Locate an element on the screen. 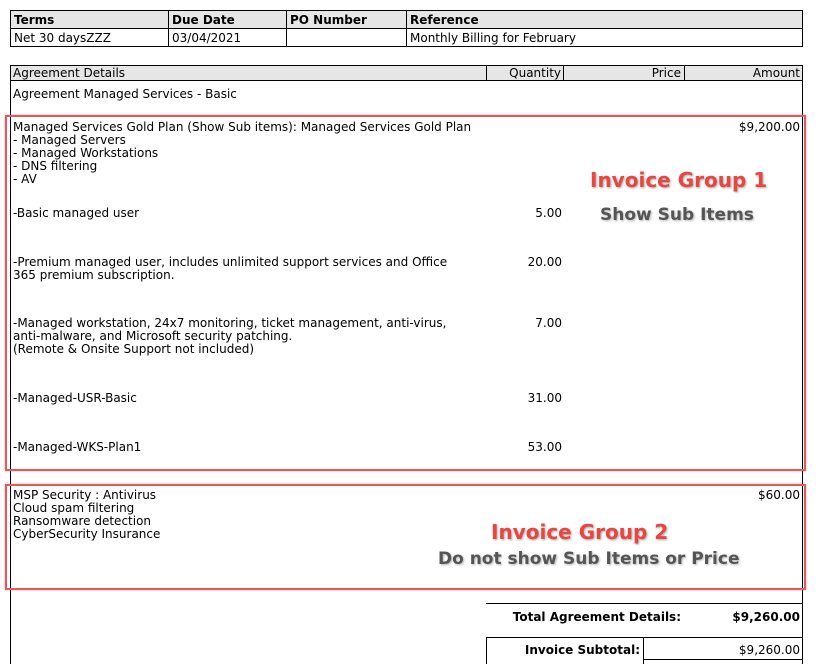 The width and height of the screenshot is (831, 664). due-date-header: Due Date is located at coordinates (227, 19).